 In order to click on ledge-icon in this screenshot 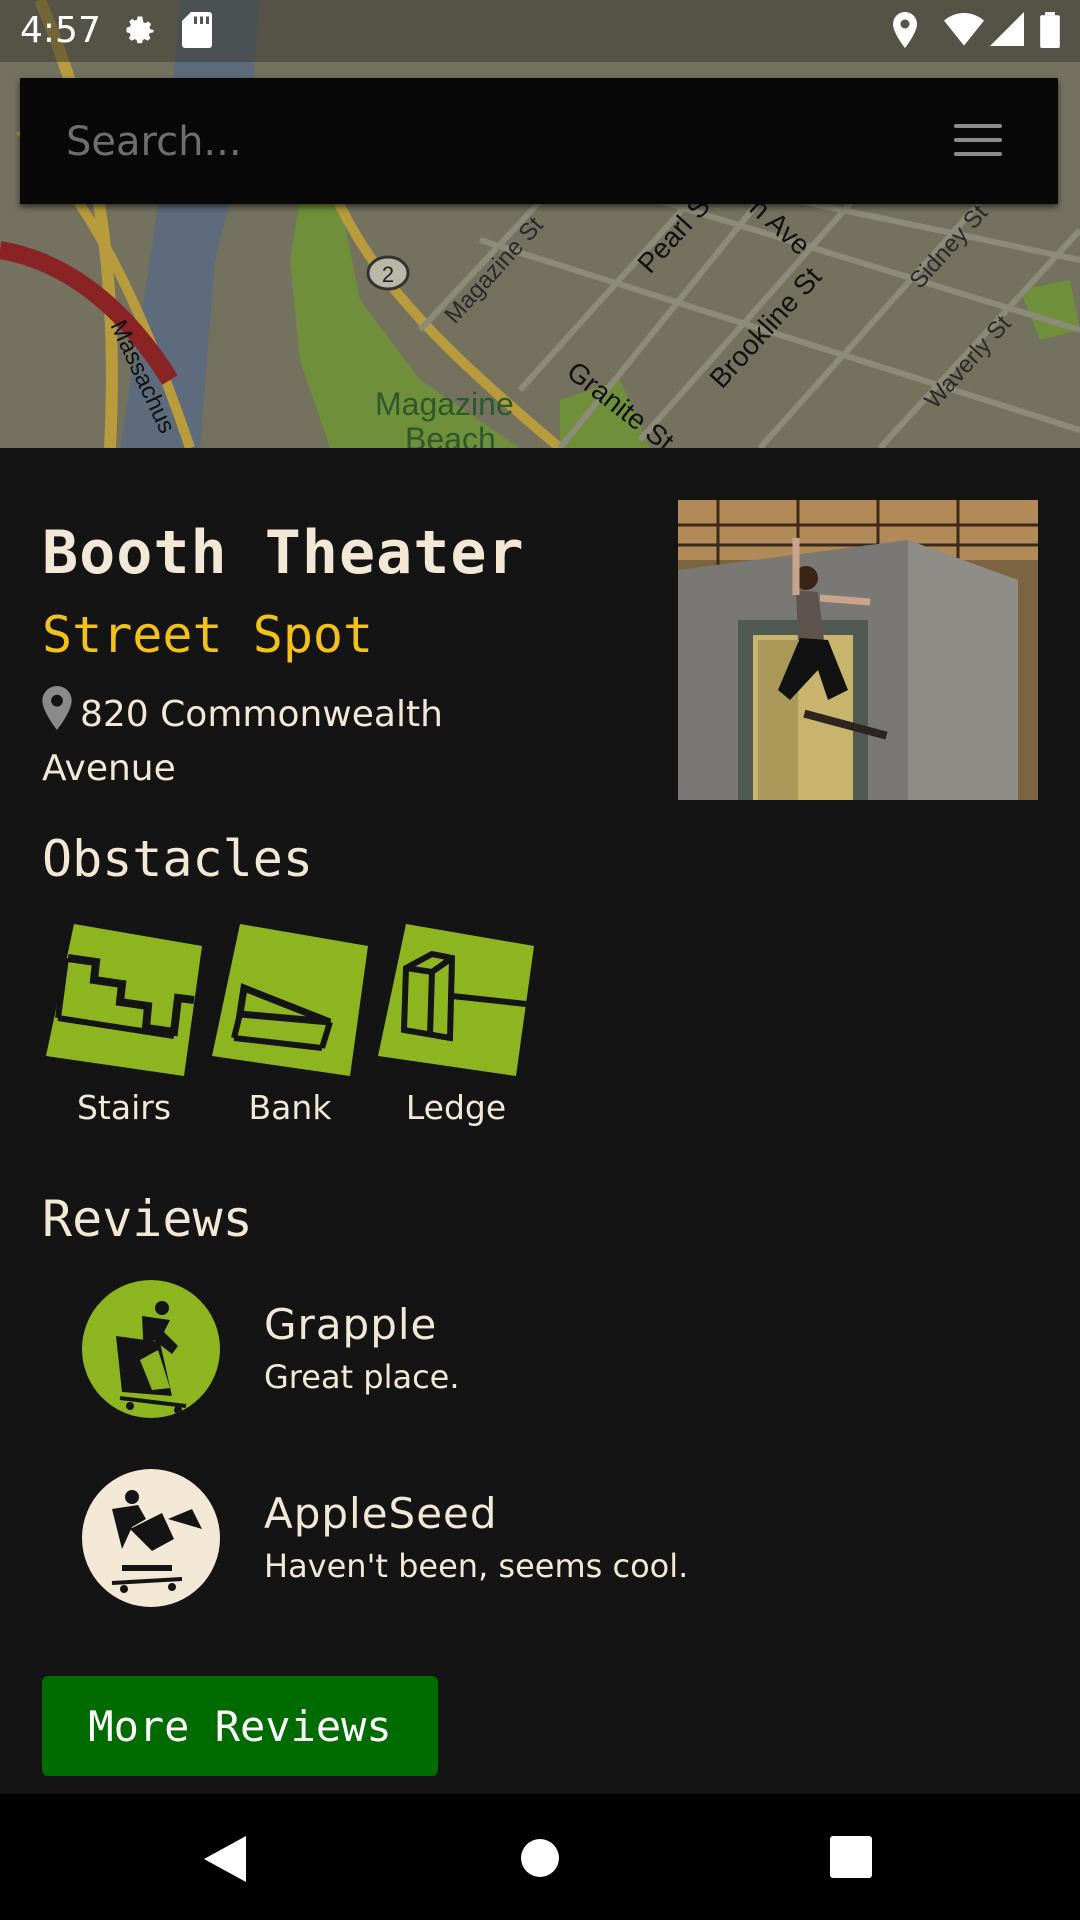, I will do `click(456, 1003)`.